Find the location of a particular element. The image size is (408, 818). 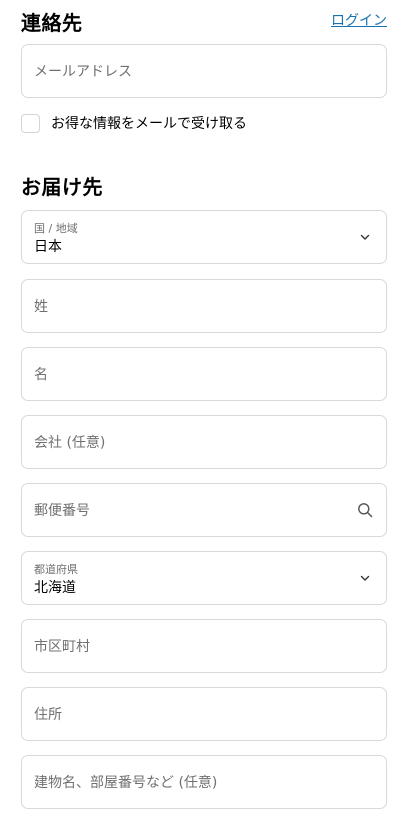

country-value: 日本 is located at coordinates (48, 247).